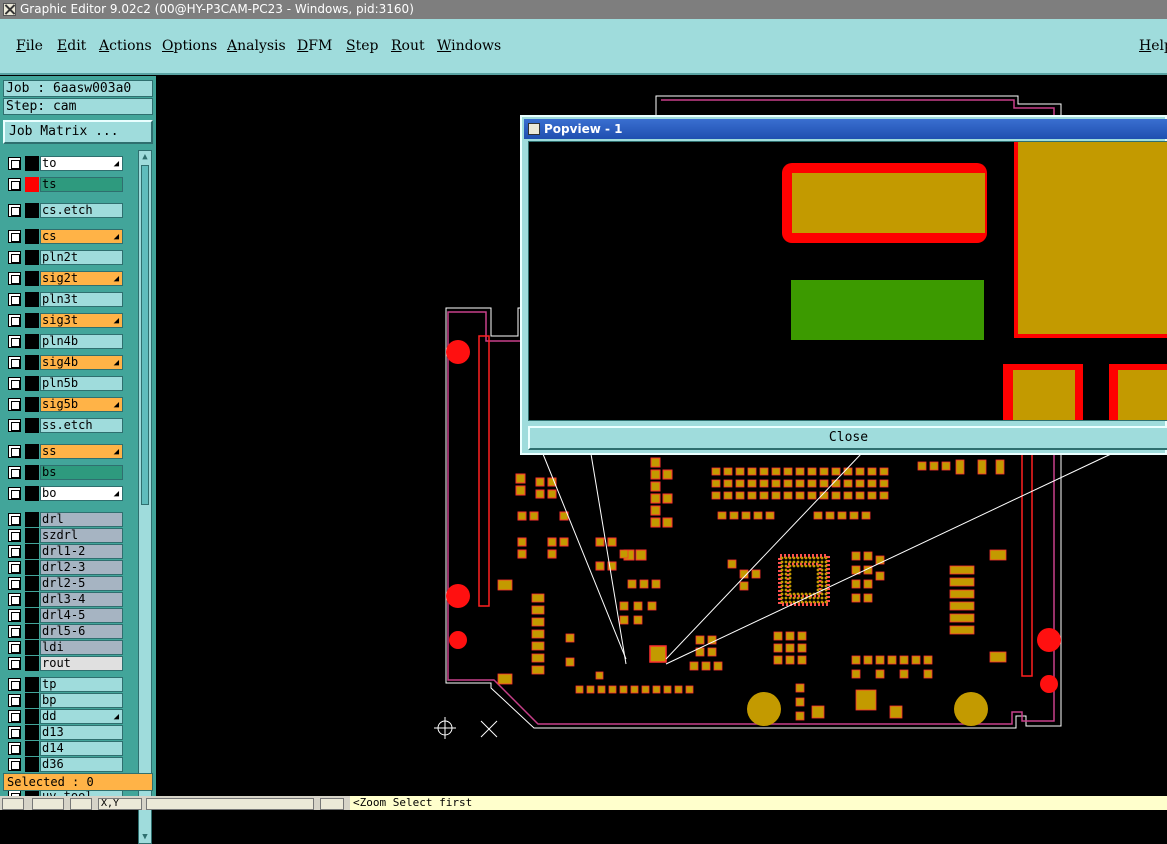  I want to click on layer-name: szdrl, so click(81, 535).